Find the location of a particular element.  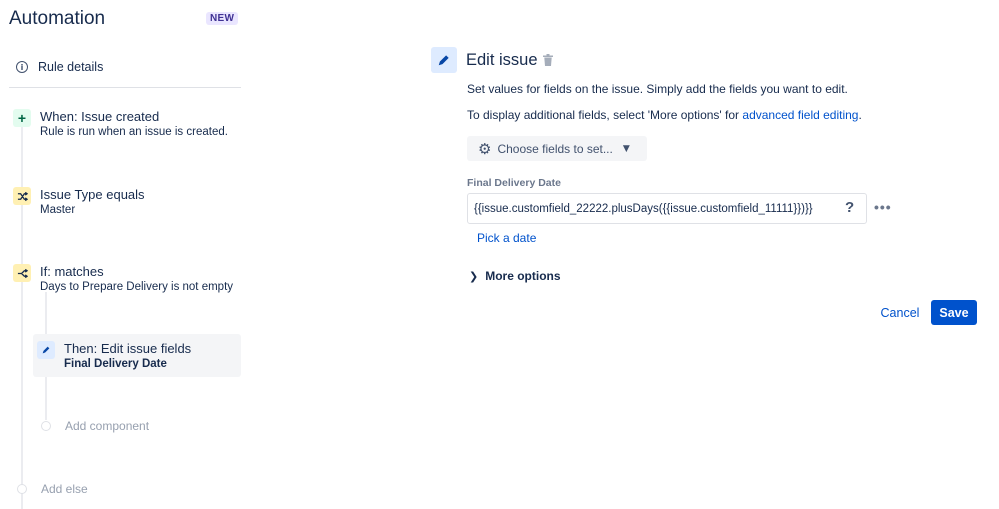

more-options-toggle: ❯ More options is located at coordinates (515, 276).